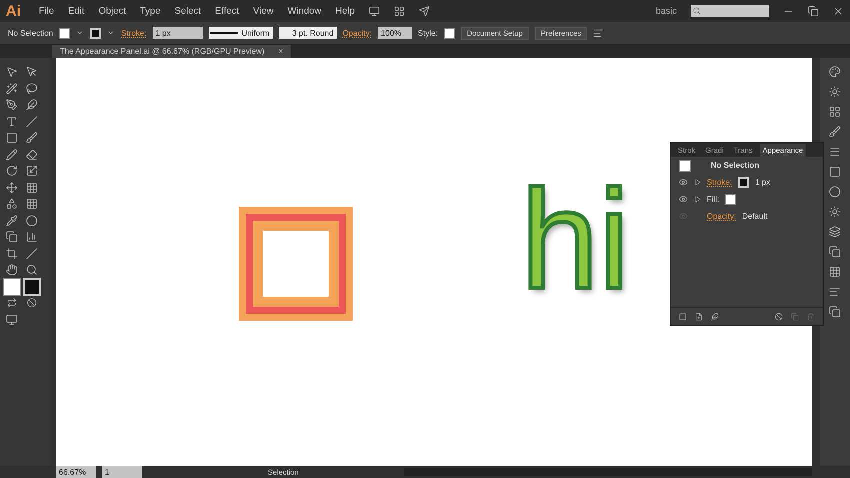 The width and height of the screenshot is (850, 478). Describe the element at coordinates (46, 11) in the screenshot. I see `menu-item: File` at that location.